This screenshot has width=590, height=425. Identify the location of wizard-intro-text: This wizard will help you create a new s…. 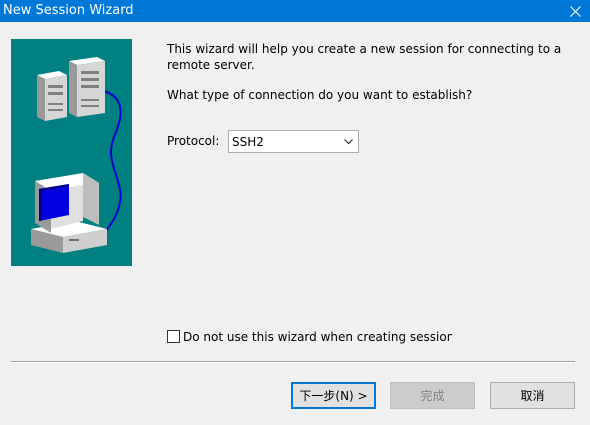
(364, 57).